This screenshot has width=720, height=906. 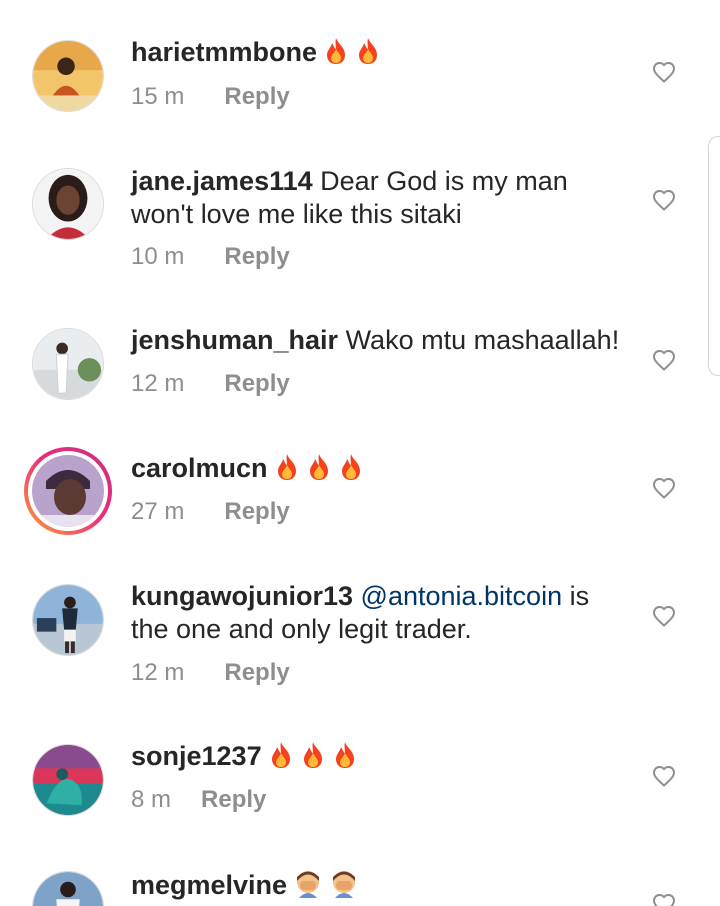 I want to click on comment-body: jenshuman_hair Wako mtu mashaallah!, so click(x=376, y=340).